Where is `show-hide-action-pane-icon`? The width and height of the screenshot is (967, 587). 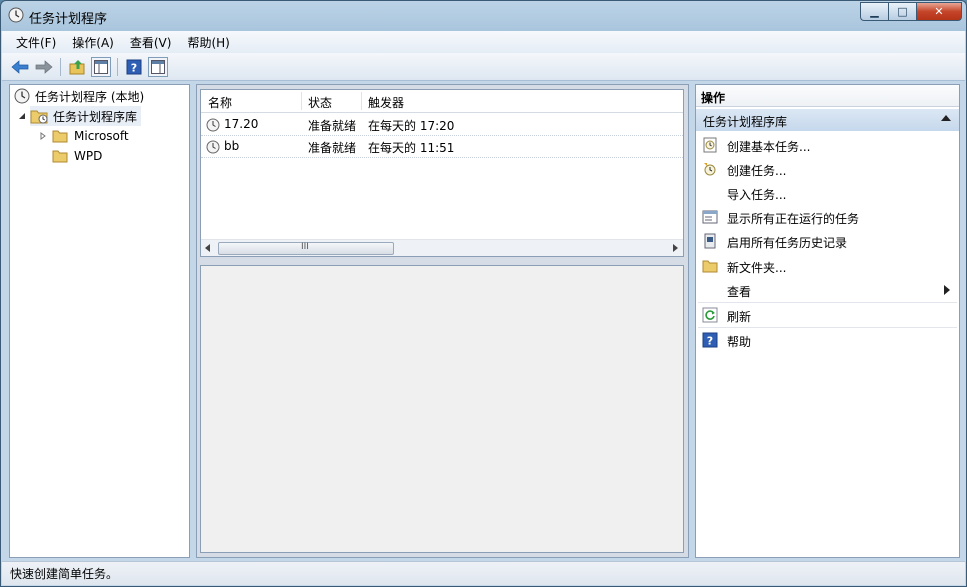
show-hide-action-pane-icon is located at coordinates (158, 66).